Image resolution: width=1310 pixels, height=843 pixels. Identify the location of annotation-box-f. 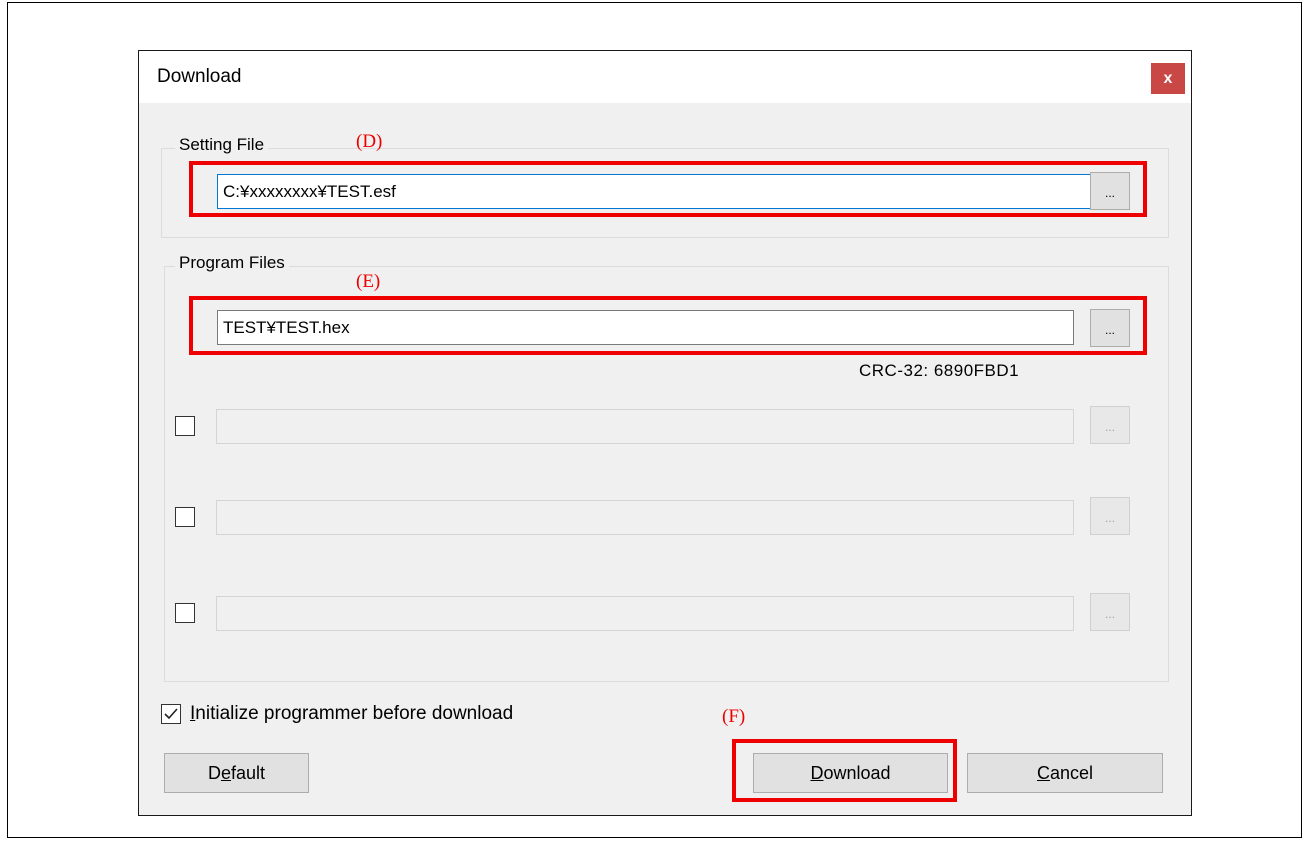
(844, 770).